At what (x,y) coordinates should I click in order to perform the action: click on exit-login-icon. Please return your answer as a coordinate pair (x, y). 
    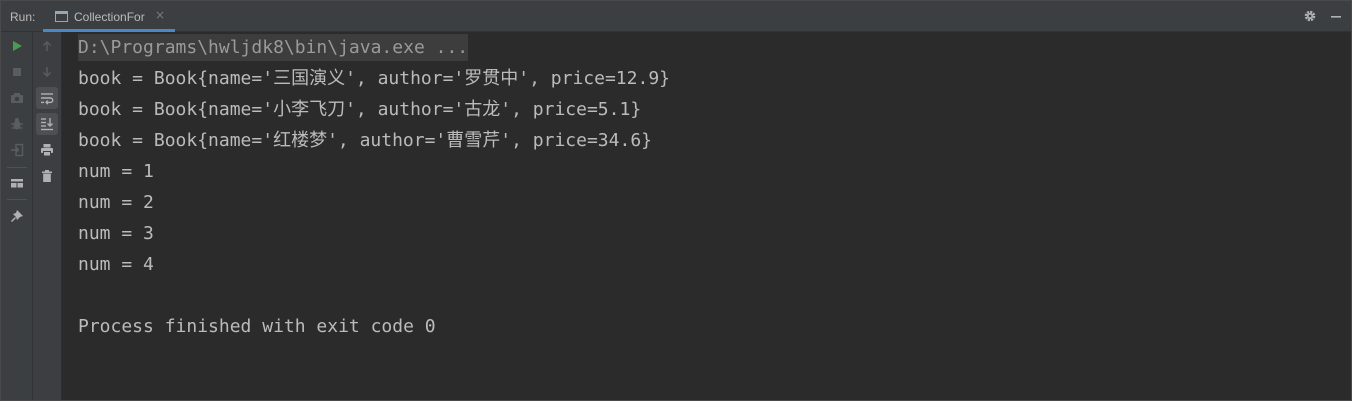
    Looking at the image, I should click on (17, 150).